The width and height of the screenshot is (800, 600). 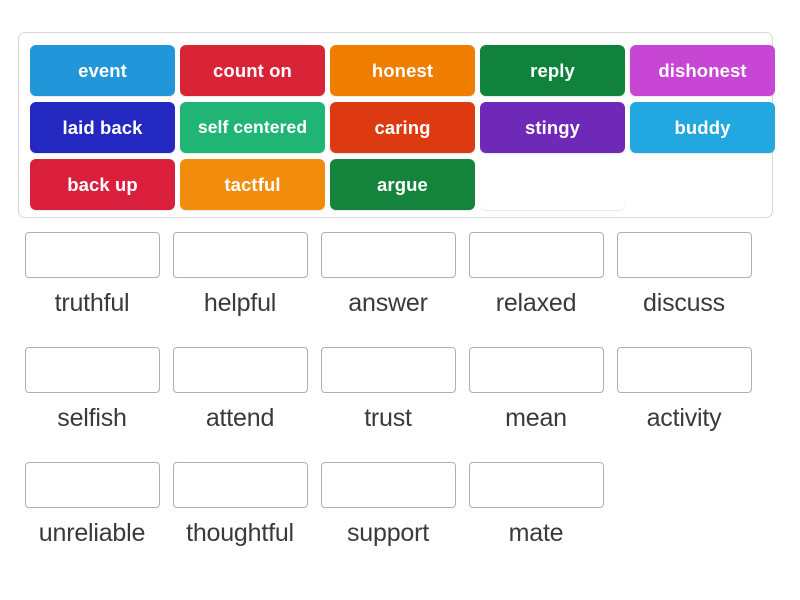 I want to click on word-tile: self centered, so click(x=252, y=127).